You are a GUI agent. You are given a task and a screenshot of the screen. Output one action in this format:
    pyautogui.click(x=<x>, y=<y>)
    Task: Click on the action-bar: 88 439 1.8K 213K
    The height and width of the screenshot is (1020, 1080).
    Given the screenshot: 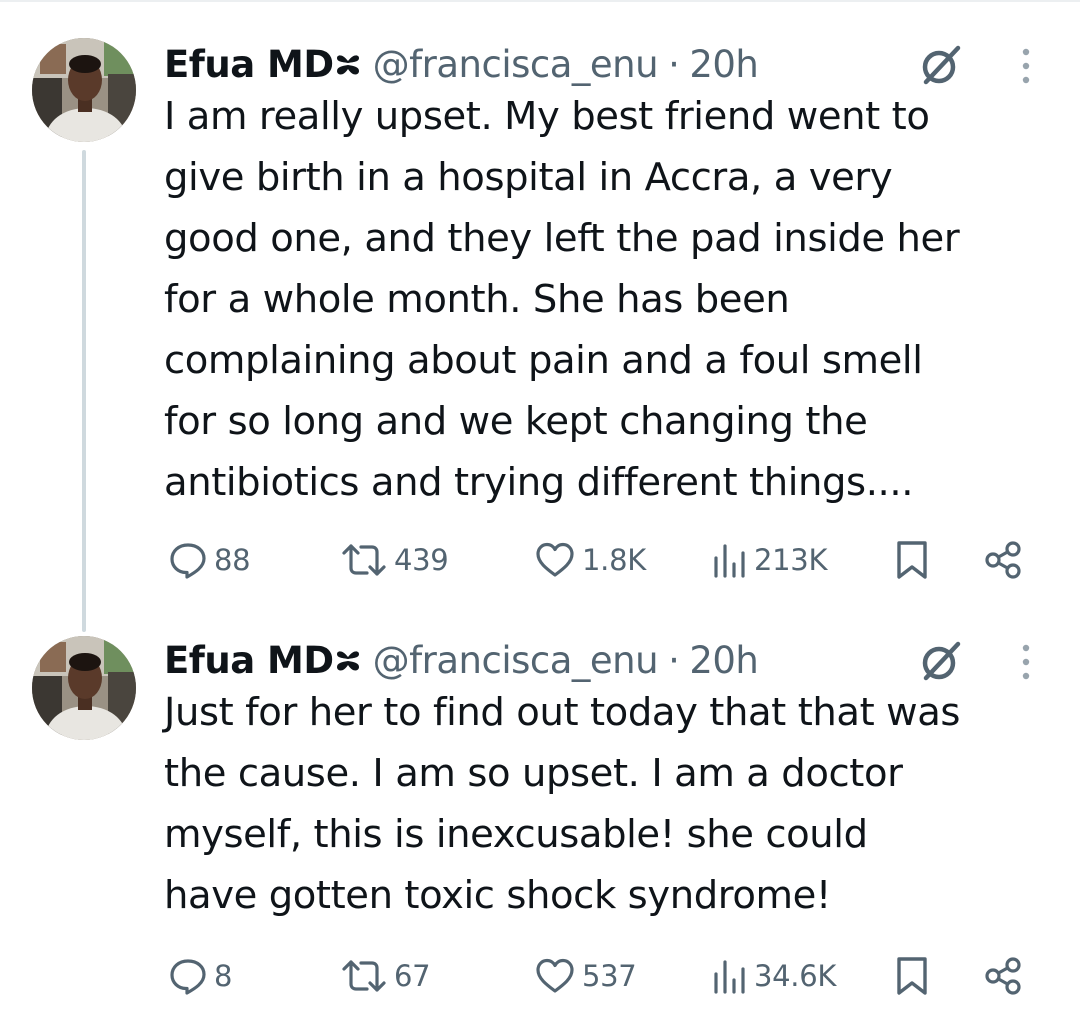 What is the action you would take?
    pyautogui.click(x=604, y=560)
    